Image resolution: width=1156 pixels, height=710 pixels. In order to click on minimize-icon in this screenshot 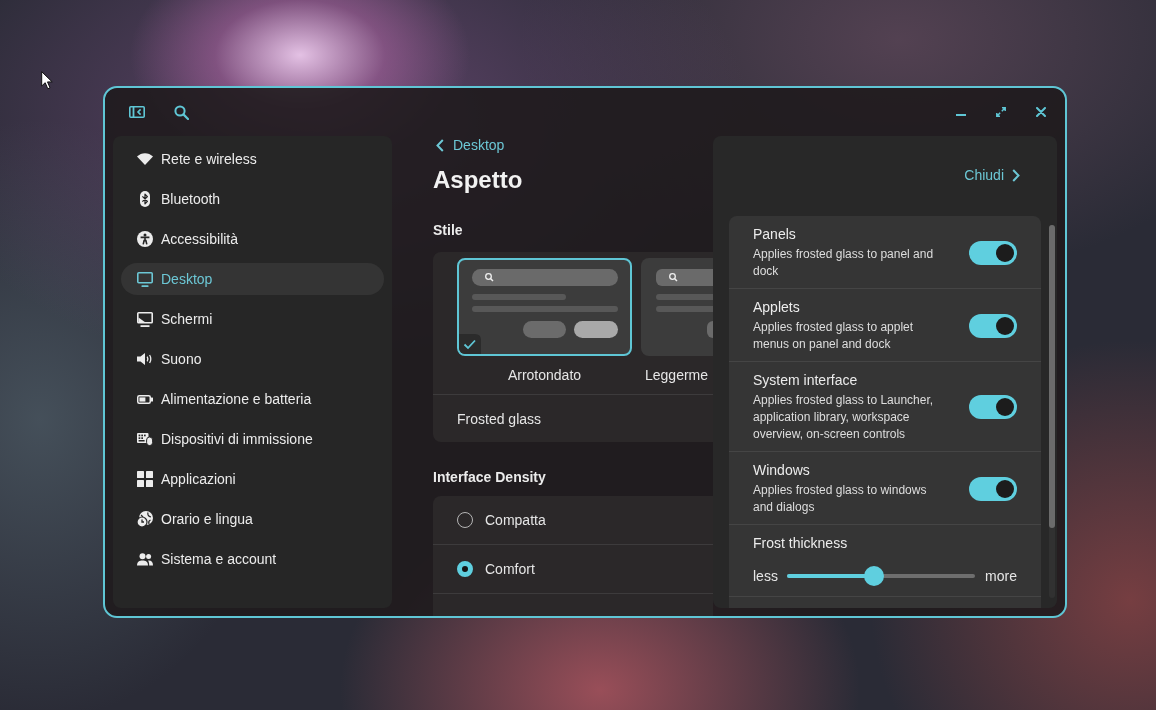, I will do `click(961, 114)`.